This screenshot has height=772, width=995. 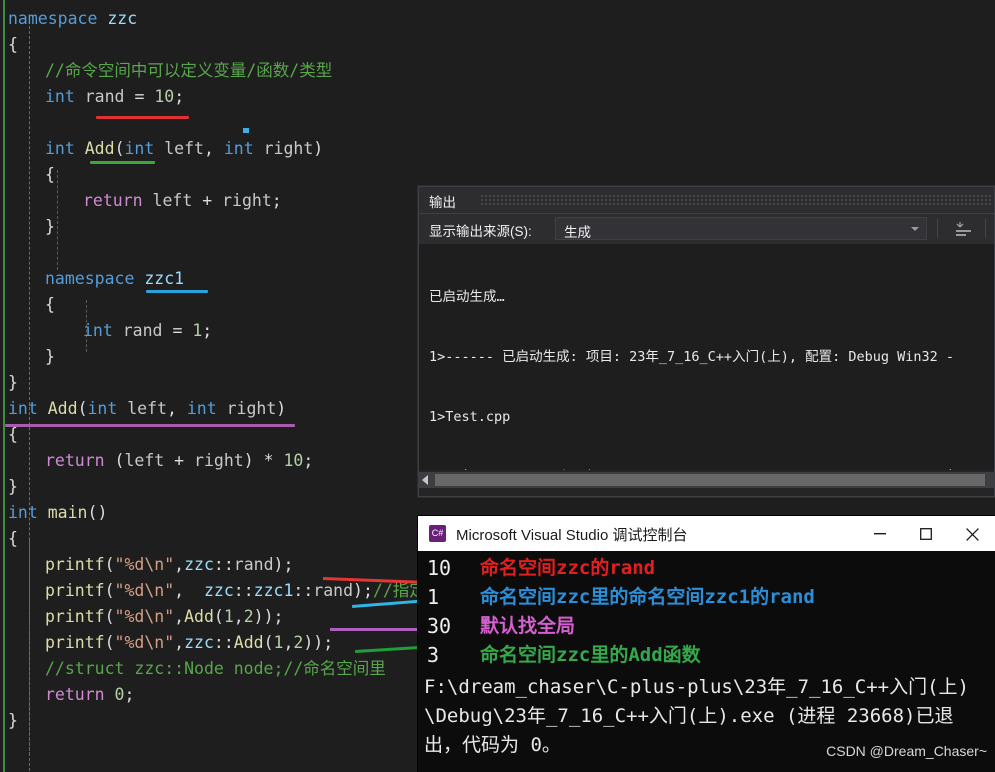 I want to click on close-button, so click(x=972, y=533).